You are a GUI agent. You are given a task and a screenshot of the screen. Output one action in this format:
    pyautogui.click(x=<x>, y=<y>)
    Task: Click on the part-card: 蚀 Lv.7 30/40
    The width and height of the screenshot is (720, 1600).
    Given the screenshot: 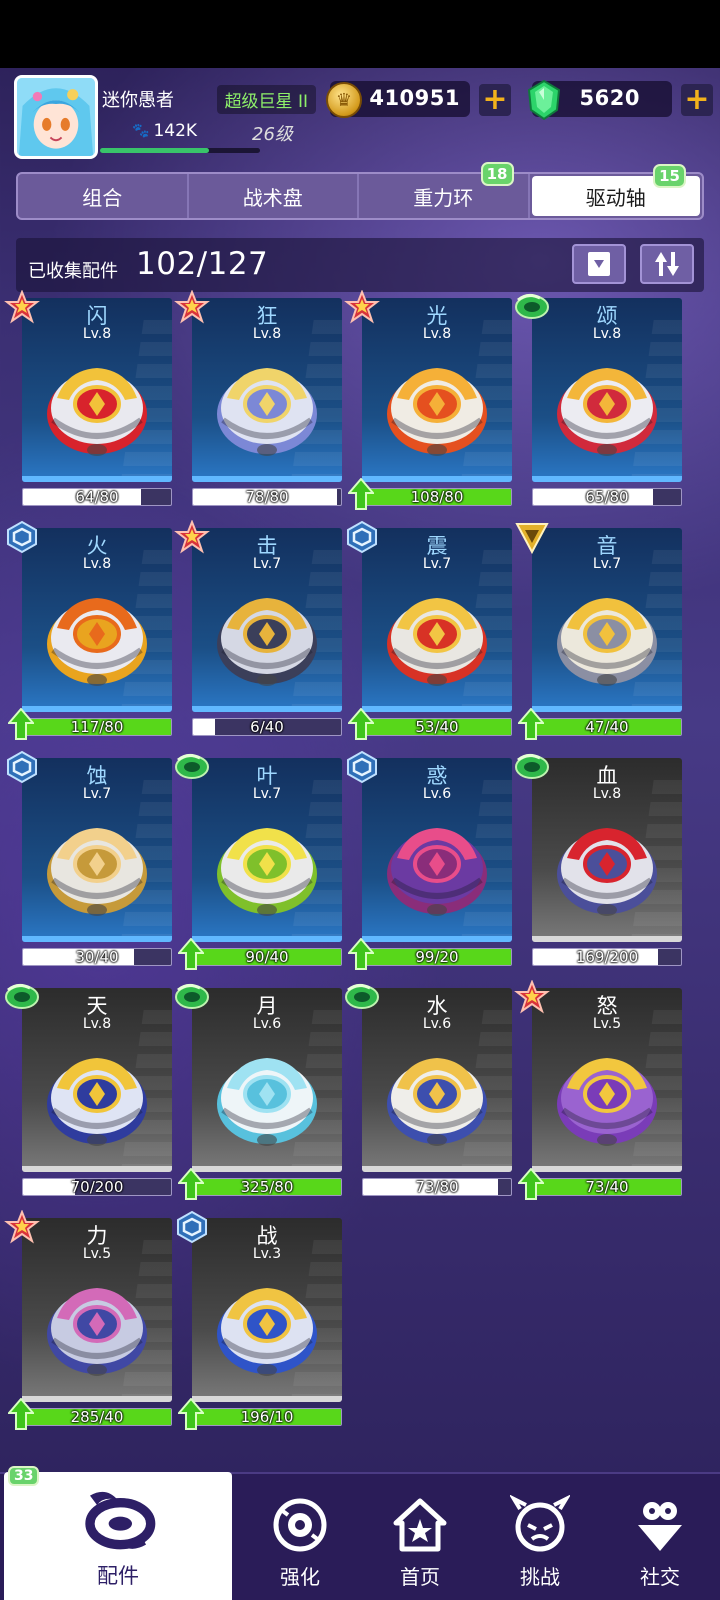 What is the action you would take?
    pyautogui.click(x=90, y=863)
    